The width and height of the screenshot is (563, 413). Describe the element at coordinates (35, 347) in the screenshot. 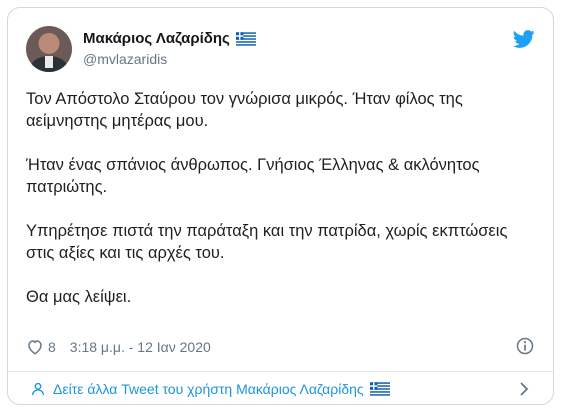

I see `heart-icon` at that location.